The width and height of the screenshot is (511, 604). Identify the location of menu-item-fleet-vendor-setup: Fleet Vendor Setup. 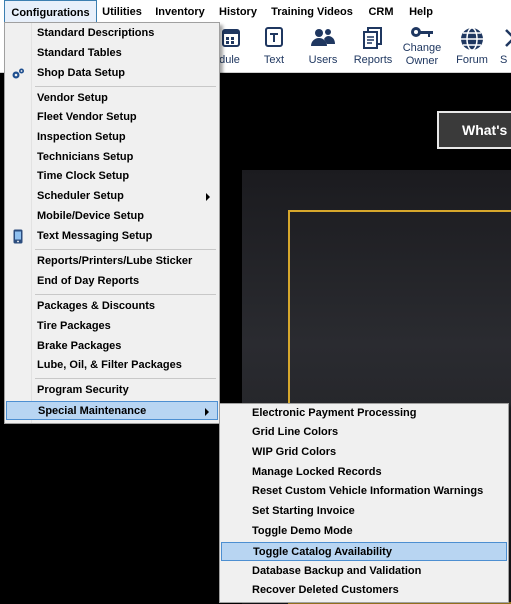
(112, 117).